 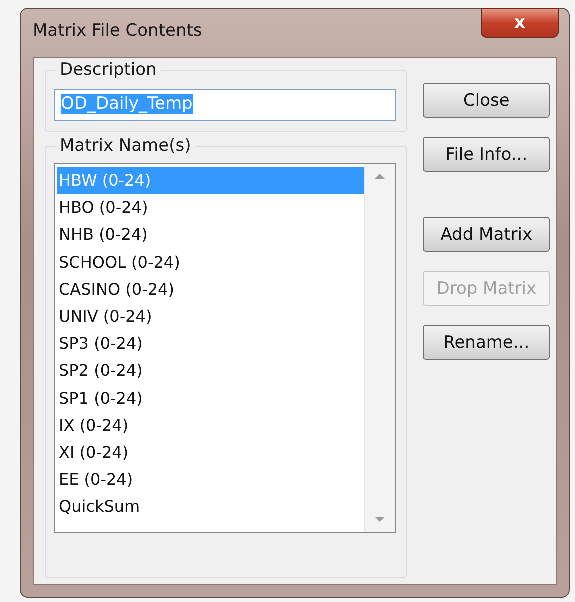 I want to click on window-close-button: x, so click(x=520, y=23).